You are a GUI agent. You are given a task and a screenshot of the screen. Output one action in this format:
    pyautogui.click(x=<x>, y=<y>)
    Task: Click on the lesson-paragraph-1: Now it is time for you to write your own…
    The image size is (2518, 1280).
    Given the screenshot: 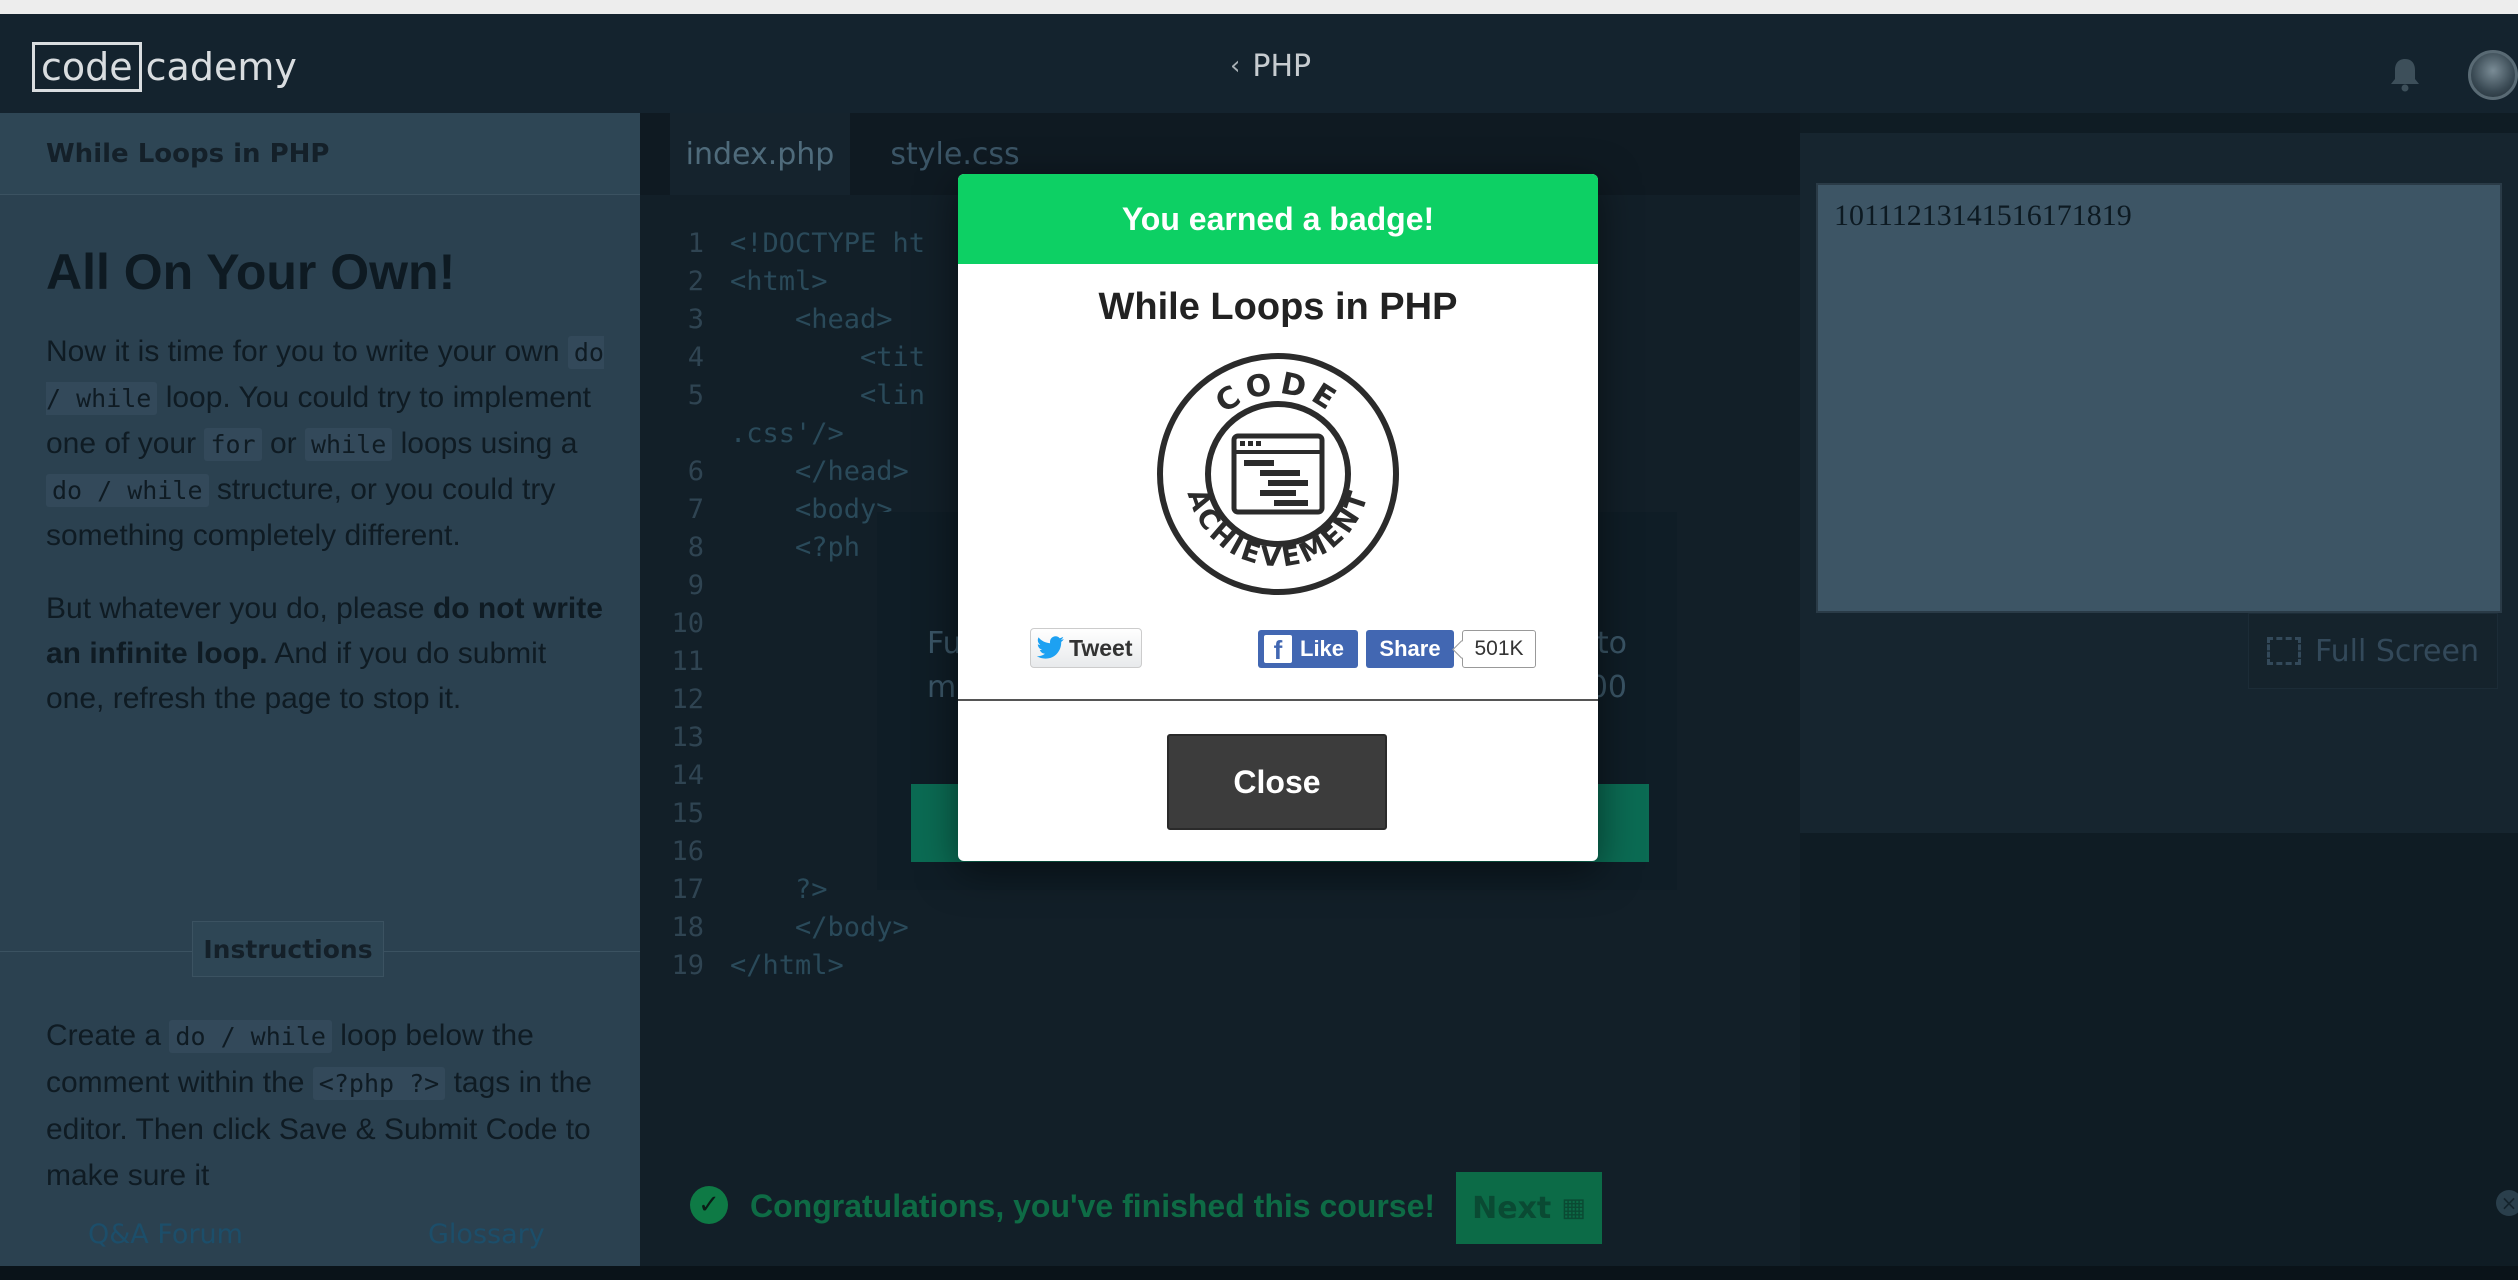 What is the action you would take?
    pyautogui.click(x=328, y=443)
    